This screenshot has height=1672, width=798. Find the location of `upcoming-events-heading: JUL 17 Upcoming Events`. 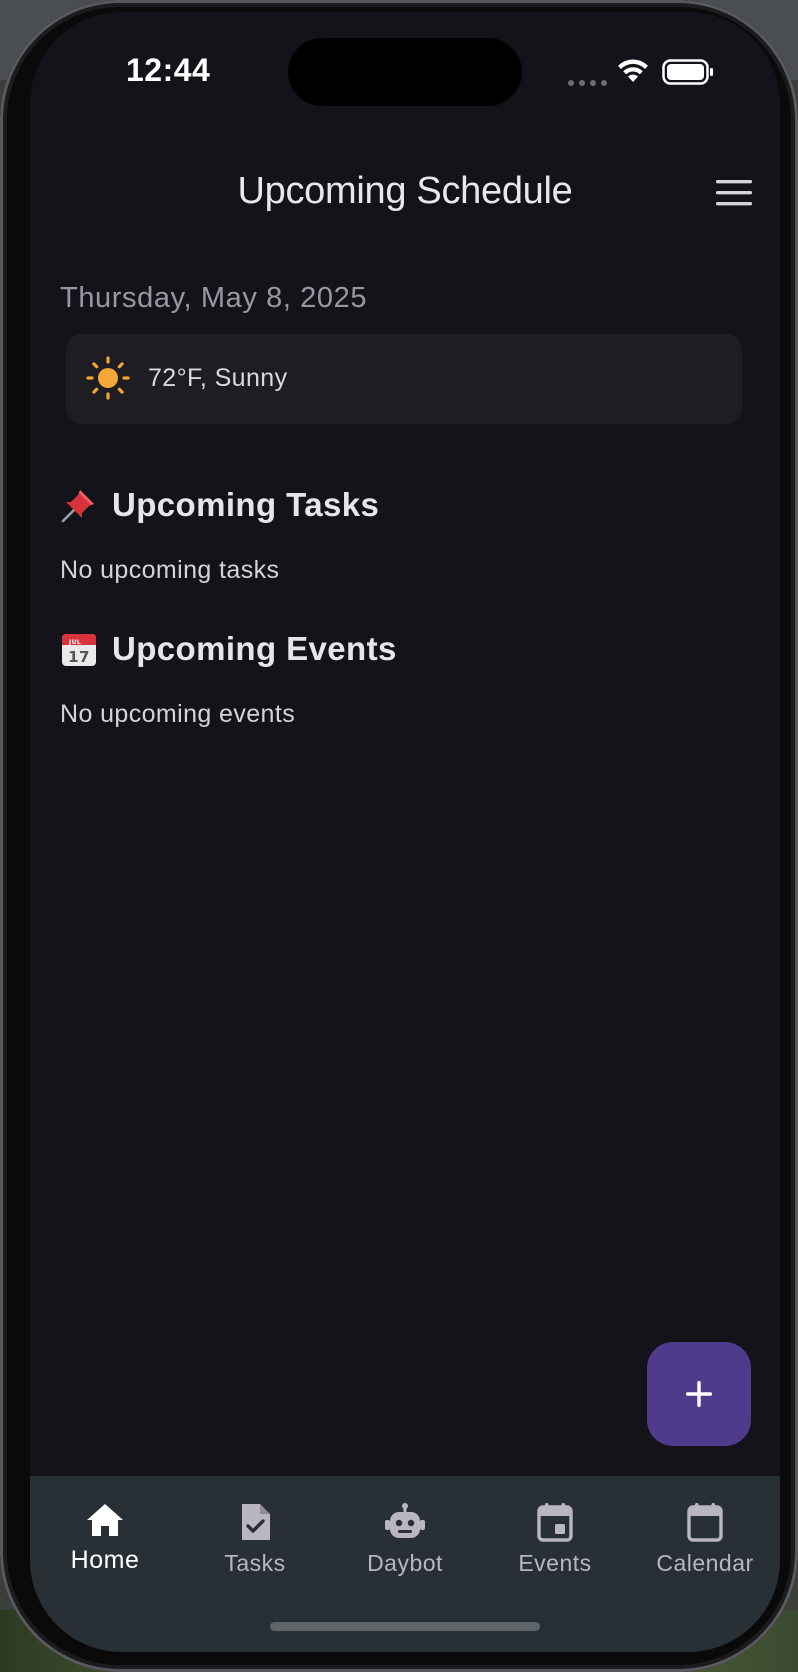

upcoming-events-heading: JUL 17 Upcoming Events is located at coordinates (228, 649).